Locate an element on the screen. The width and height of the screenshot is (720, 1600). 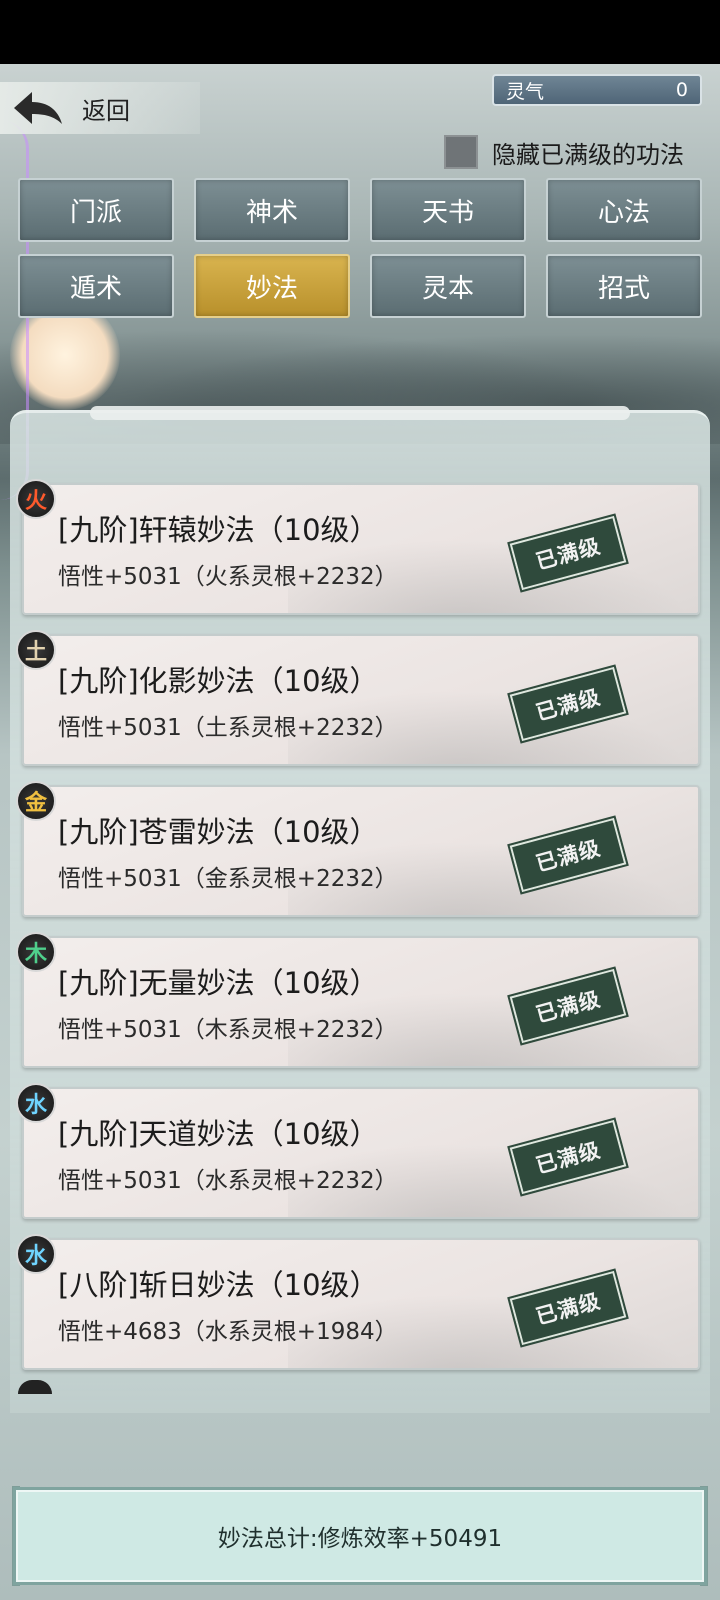
back-label: 返回 is located at coordinates (106, 110).